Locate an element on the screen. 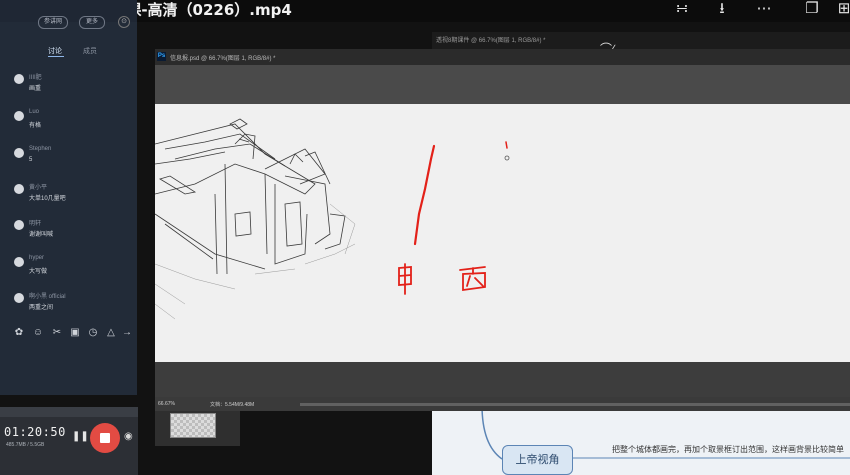 Image resolution: width=850 pixels, height=475 pixels. window-icon: ❐ is located at coordinates (812, 9).